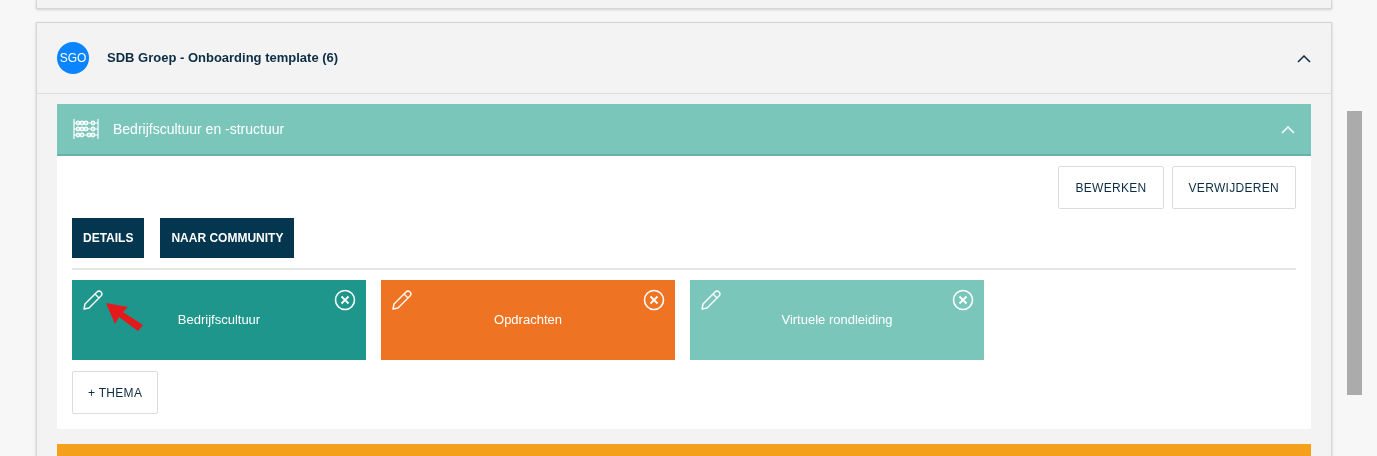  I want to click on avatar: SGO, so click(73, 58).